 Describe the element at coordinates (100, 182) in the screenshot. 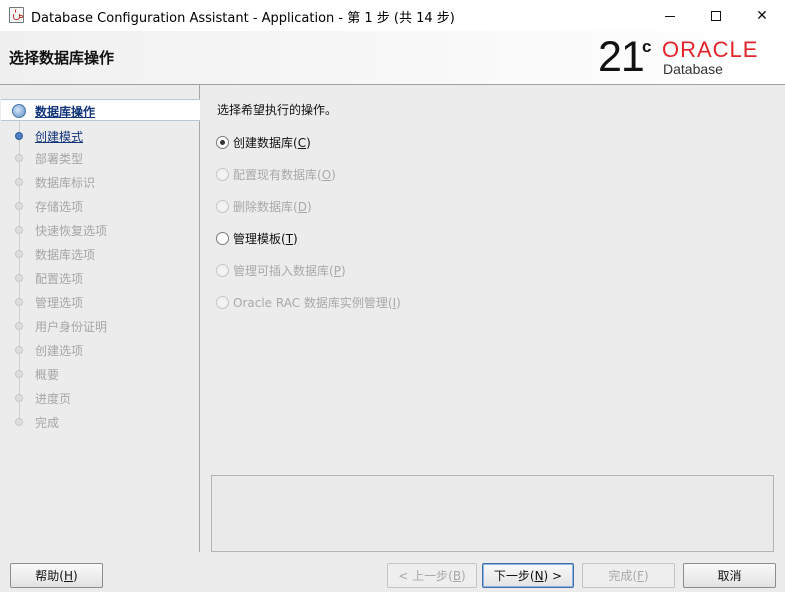

I see `nav-step-database-identification: 数据库标识` at that location.